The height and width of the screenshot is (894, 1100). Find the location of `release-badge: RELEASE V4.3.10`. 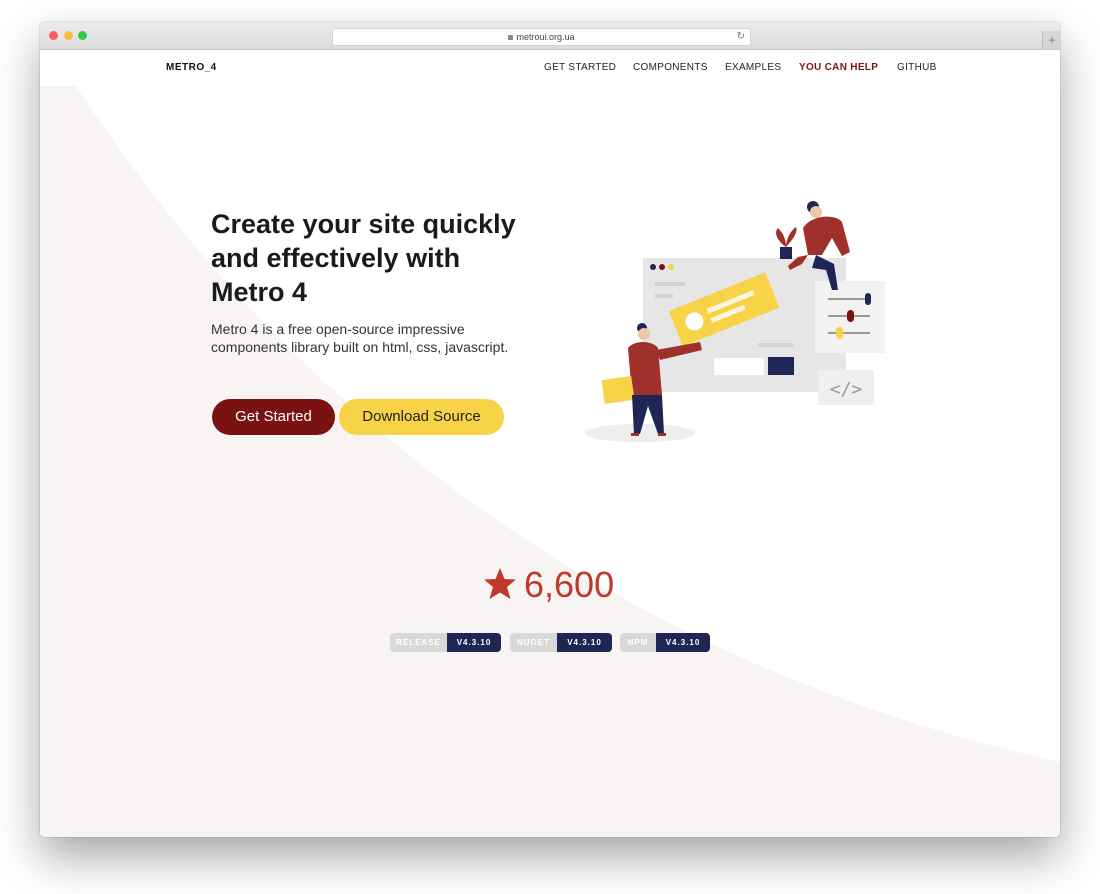

release-badge: RELEASE V4.3.10 is located at coordinates (445, 642).